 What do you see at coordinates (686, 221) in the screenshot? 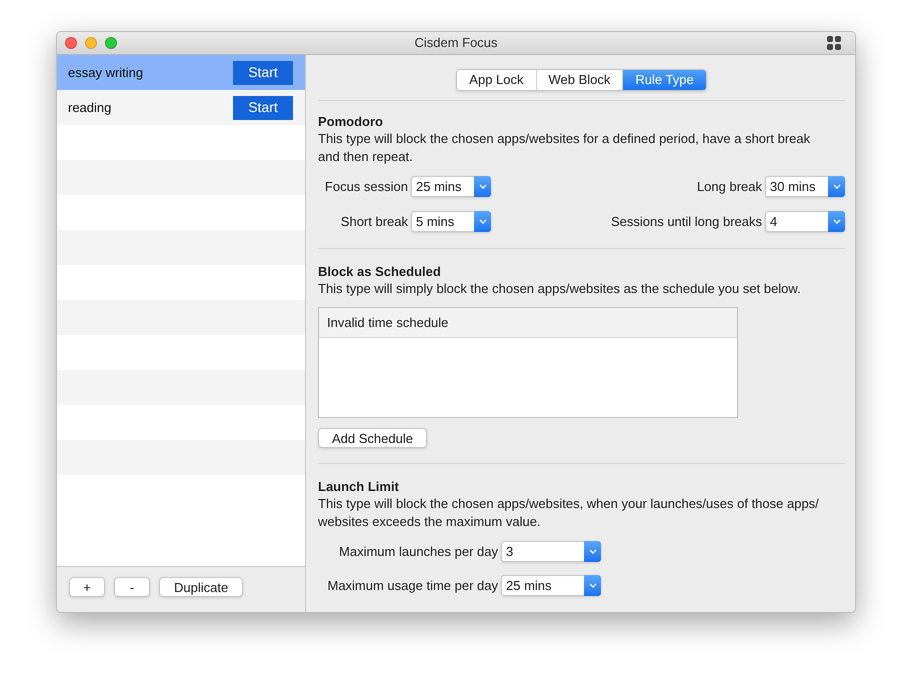
I see `field-label: Sessions until long breaks` at bounding box center [686, 221].